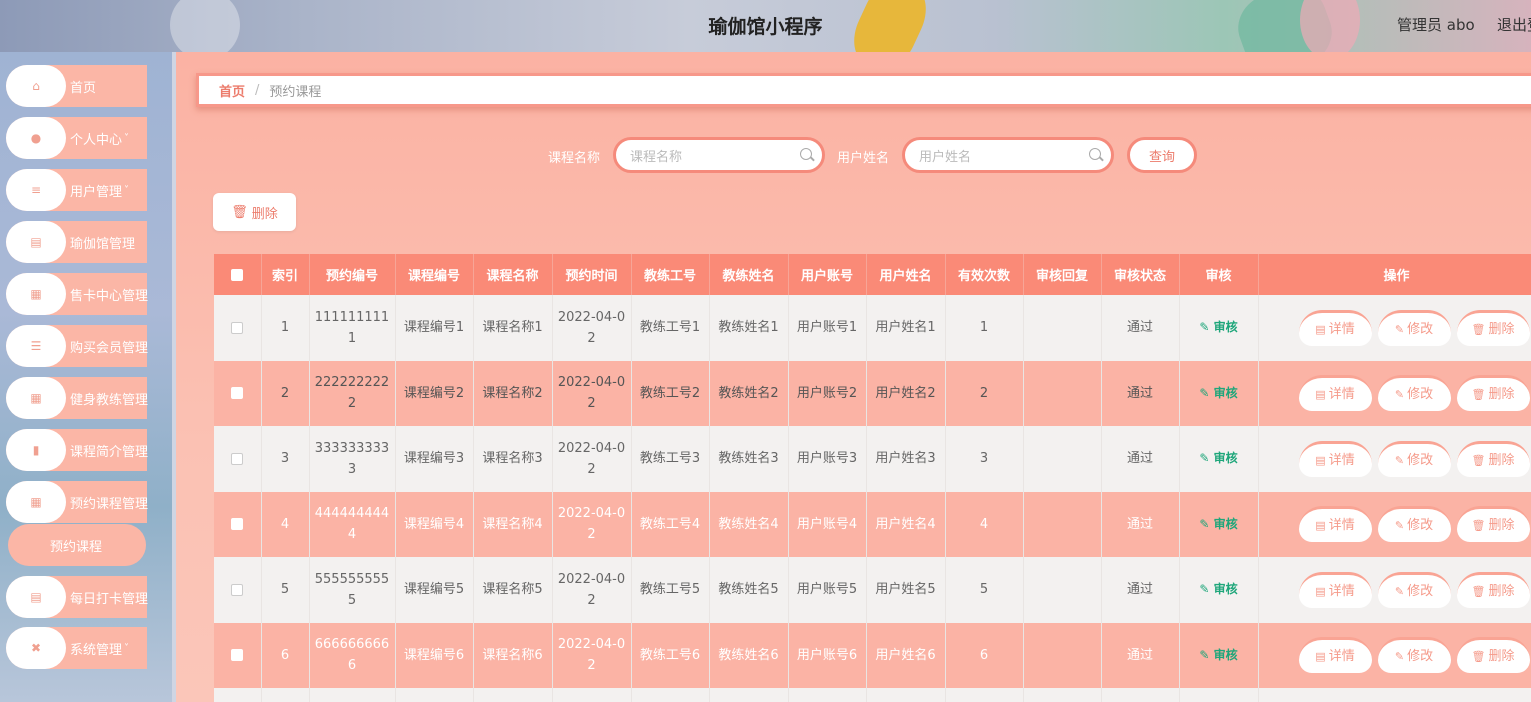 Image resolution: width=1531 pixels, height=702 pixels. I want to click on sidebar-item: ▤ 每日打卡管理, so click(77, 597).